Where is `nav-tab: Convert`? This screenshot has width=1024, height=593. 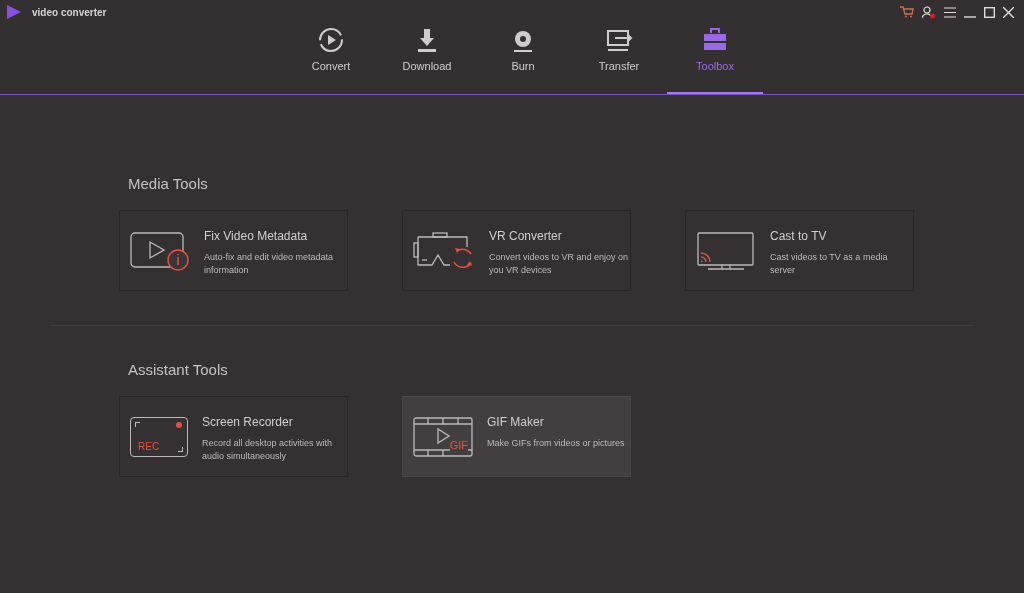 nav-tab: Convert is located at coordinates (331, 59).